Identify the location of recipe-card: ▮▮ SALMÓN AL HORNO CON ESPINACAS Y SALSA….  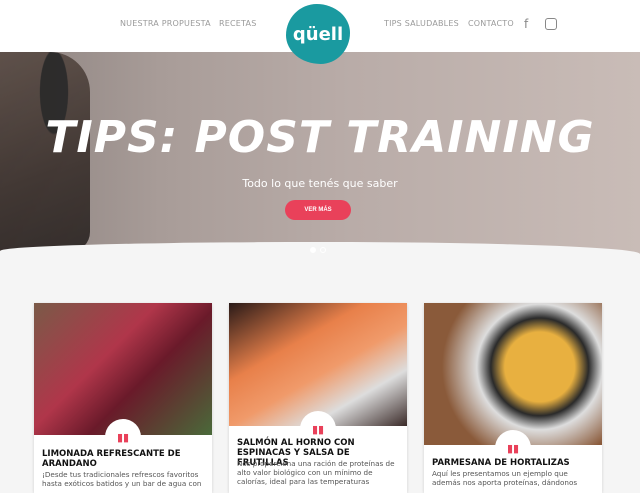
(318, 398).